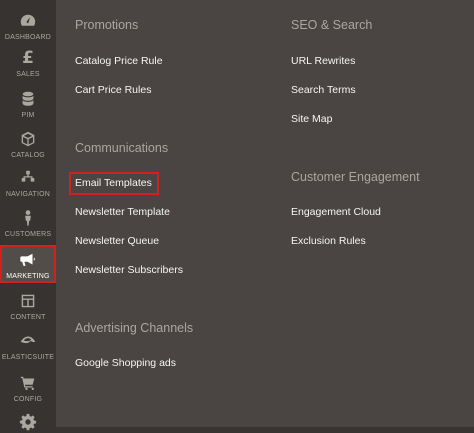  I want to click on sidebar-item-label: DASHBOARD, so click(28, 37).